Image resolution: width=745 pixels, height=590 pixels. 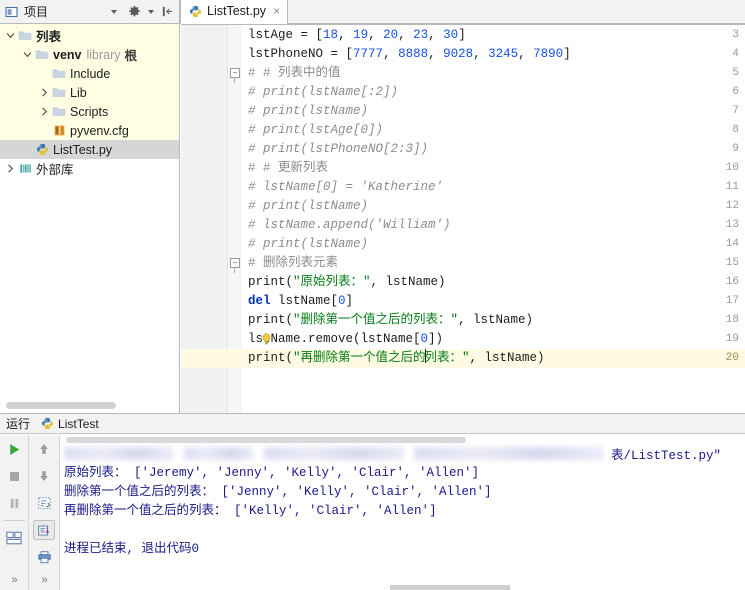 I want to click on line-number: 17, so click(x=732, y=301).